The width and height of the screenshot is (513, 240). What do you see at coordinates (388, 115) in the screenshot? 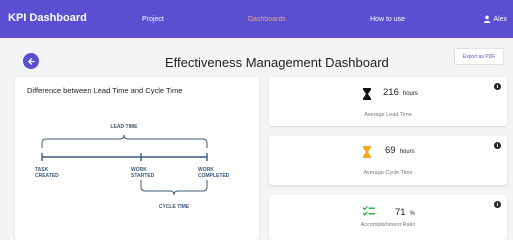
I see `kpi-caption: Average Lead Time` at bounding box center [388, 115].